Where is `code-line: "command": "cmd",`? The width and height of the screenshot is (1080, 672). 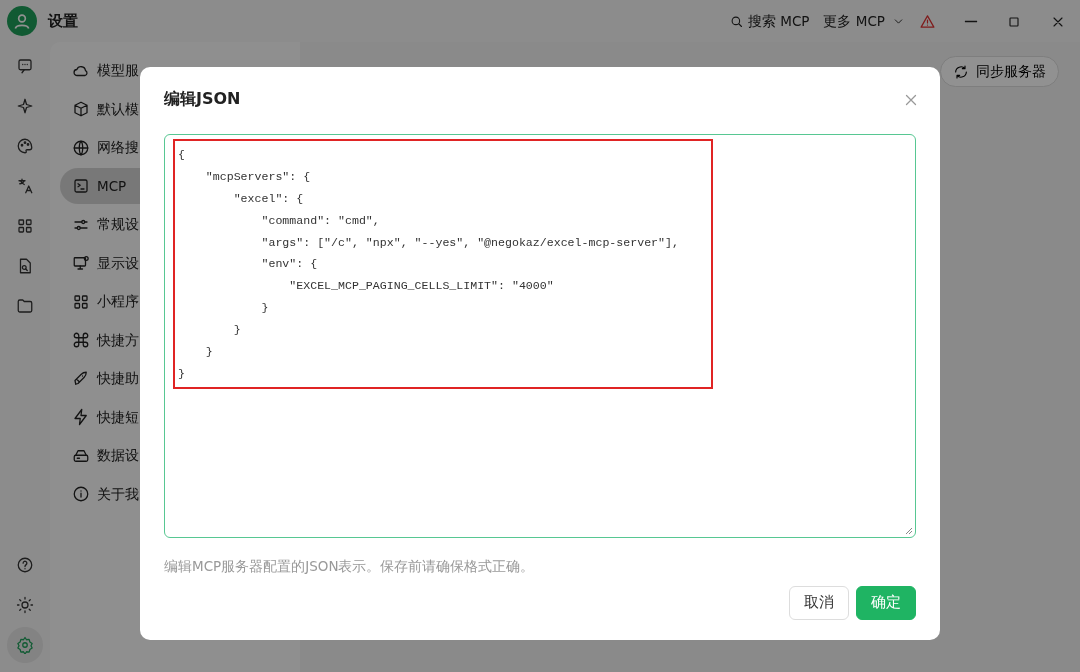 code-line: "command": "cmd", is located at coordinates (320, 220).